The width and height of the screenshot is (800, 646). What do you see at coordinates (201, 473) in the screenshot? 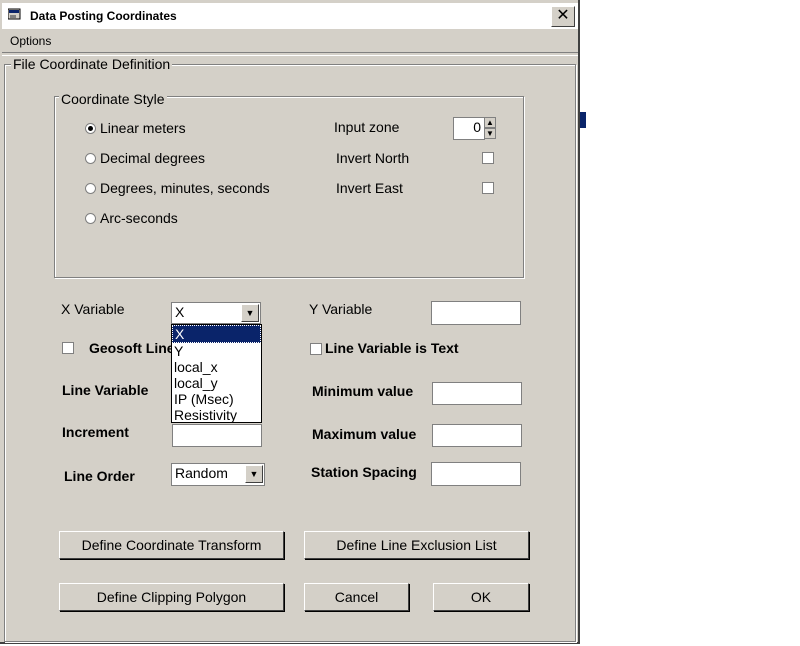
I see `line-order-value: Random` at bounding box center [201, 473].